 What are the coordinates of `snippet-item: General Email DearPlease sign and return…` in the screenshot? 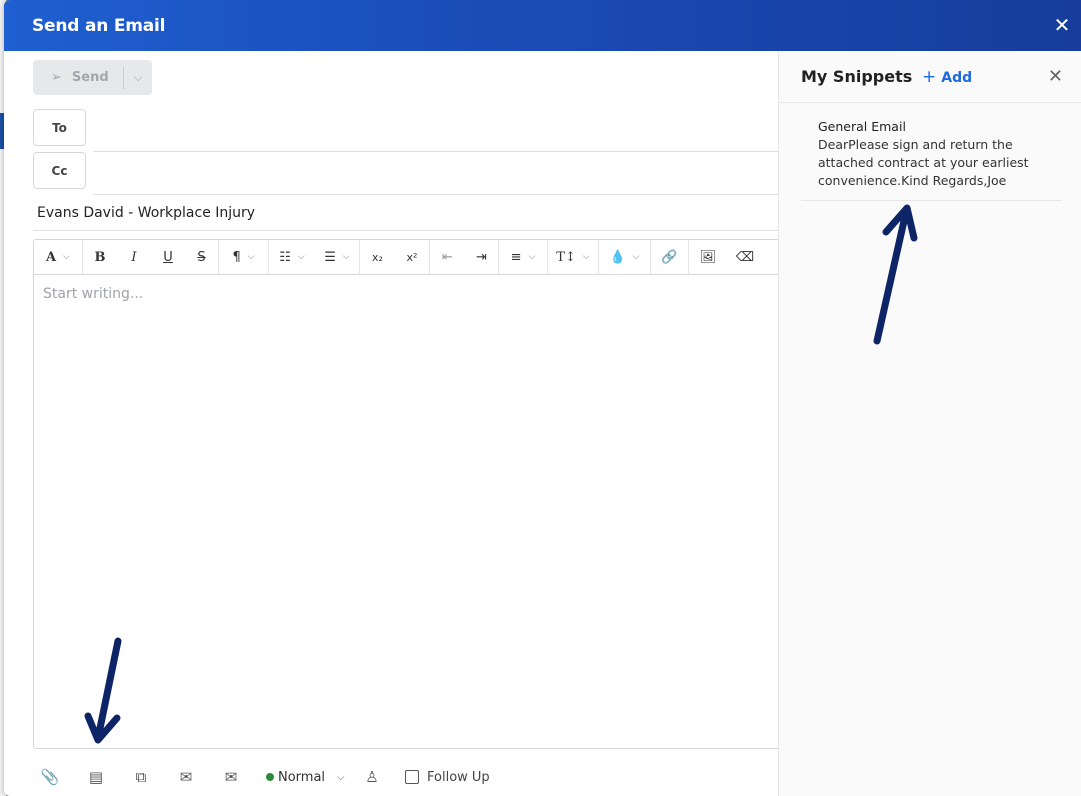 It's located at (931, 158).